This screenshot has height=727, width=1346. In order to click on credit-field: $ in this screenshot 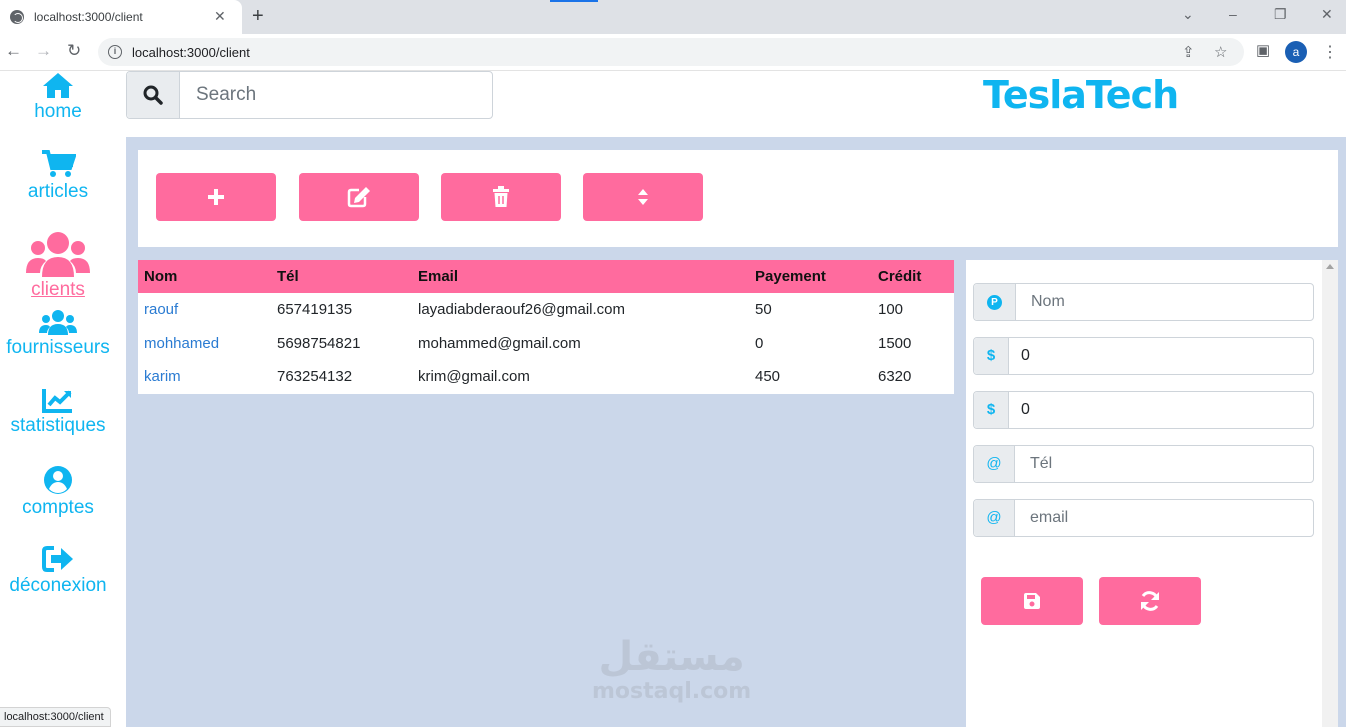, I will do `click(1143, 410)`.